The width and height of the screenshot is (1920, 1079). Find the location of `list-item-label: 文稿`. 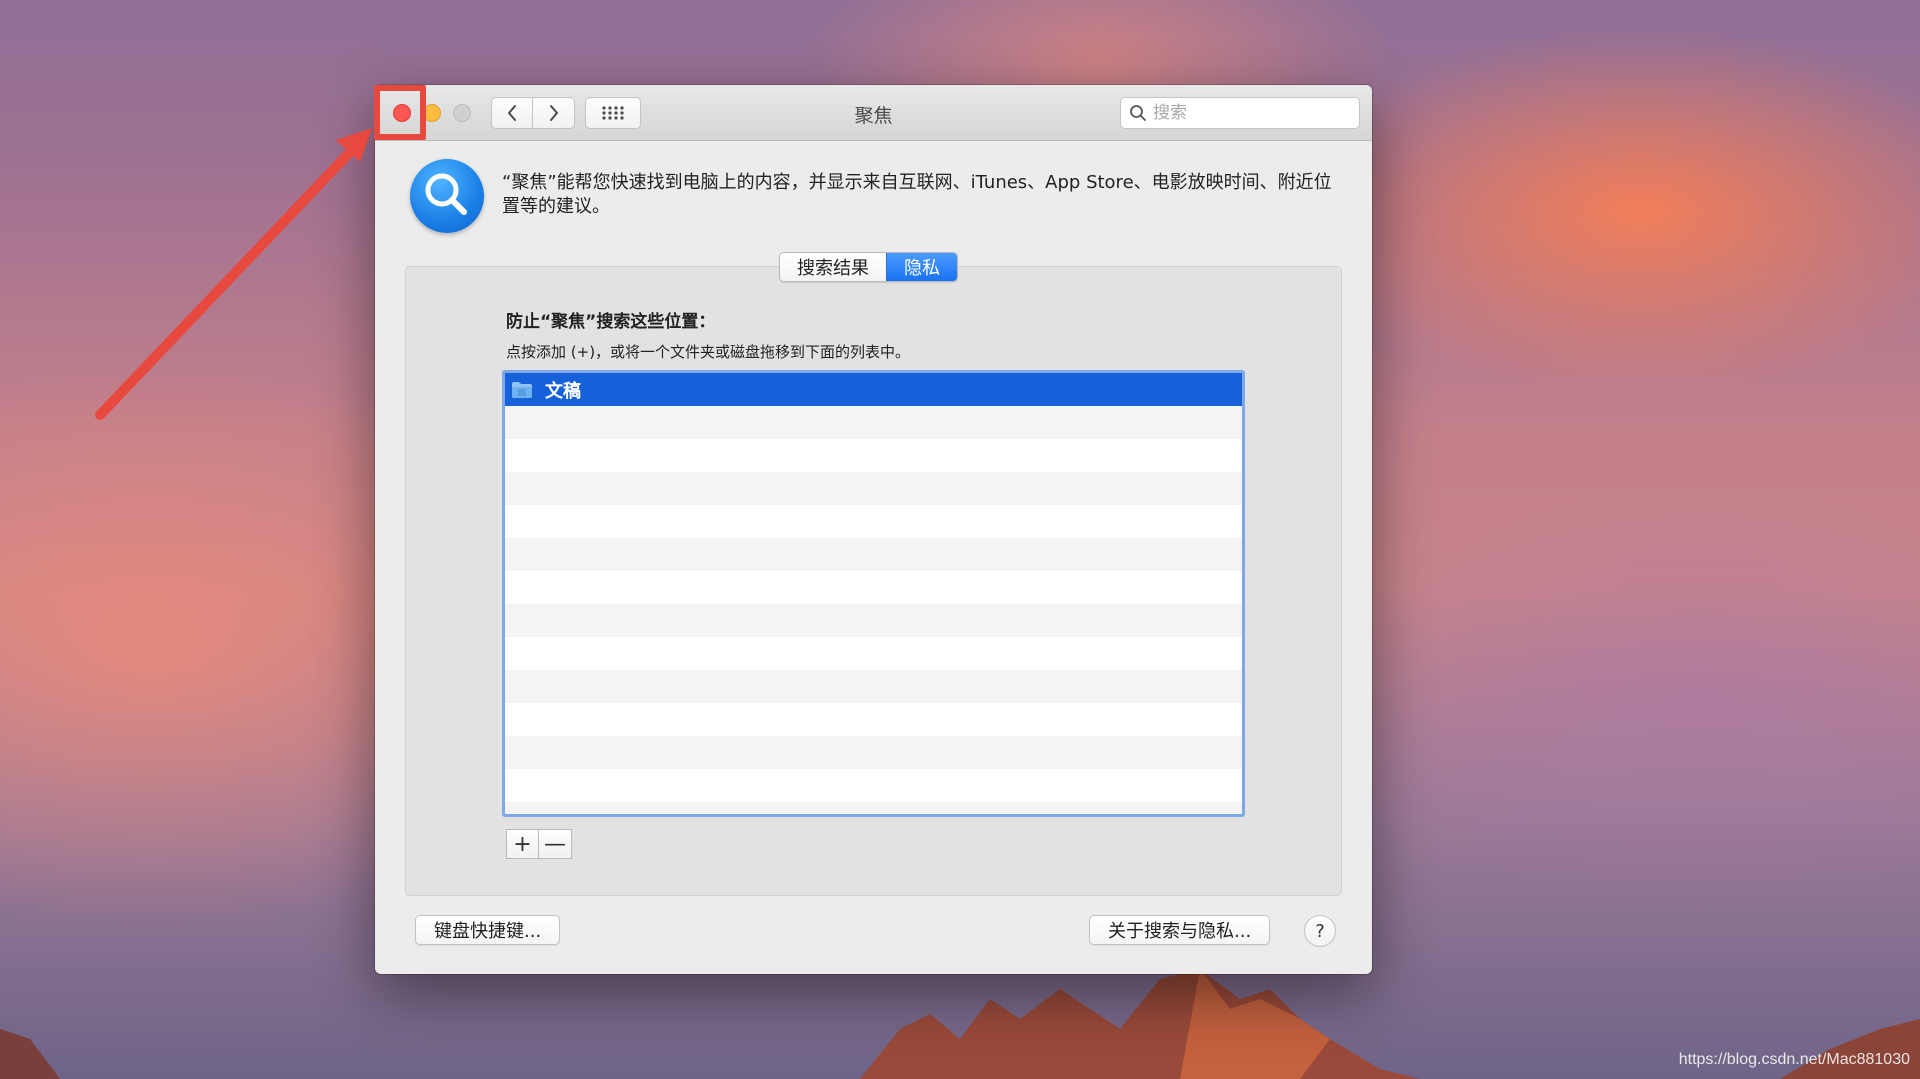

list-item-label: 文稿 is located at coordinates (563, 391).